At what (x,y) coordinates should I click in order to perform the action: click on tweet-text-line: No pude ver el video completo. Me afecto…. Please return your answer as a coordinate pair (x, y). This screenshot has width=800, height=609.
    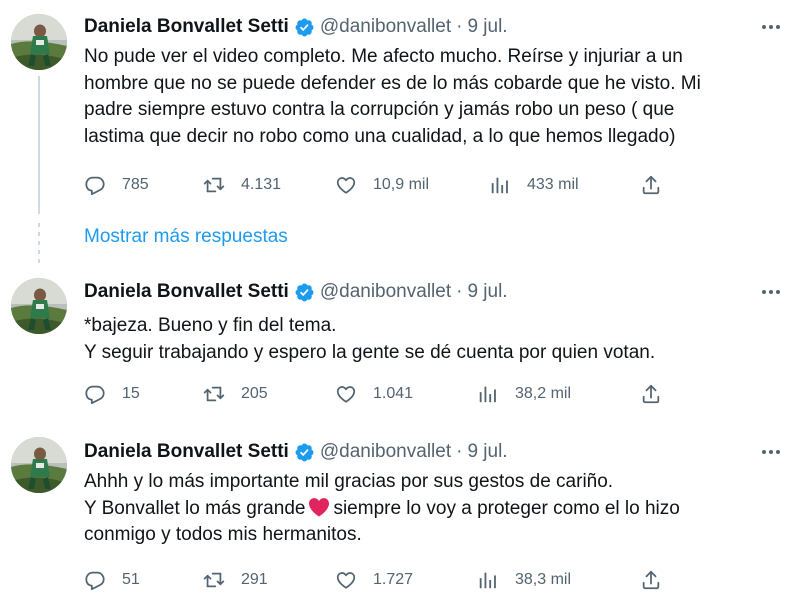
    Looking at the image, I should click on (383, 56).